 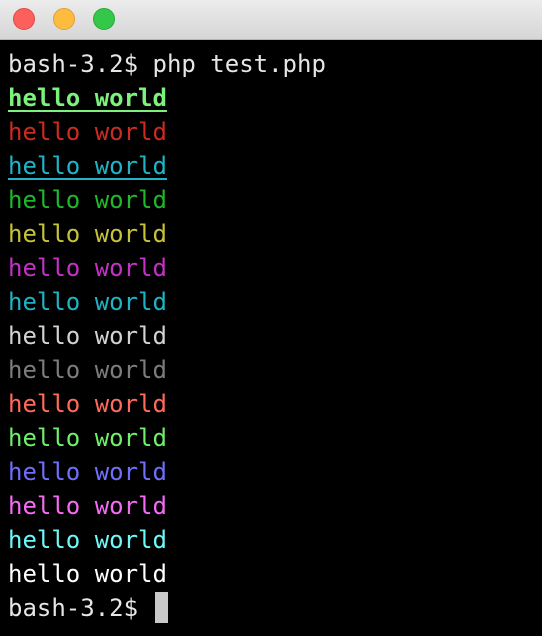 I want to click on command-line: bash-3.2$ php test.php, so click(x=275, y=64).